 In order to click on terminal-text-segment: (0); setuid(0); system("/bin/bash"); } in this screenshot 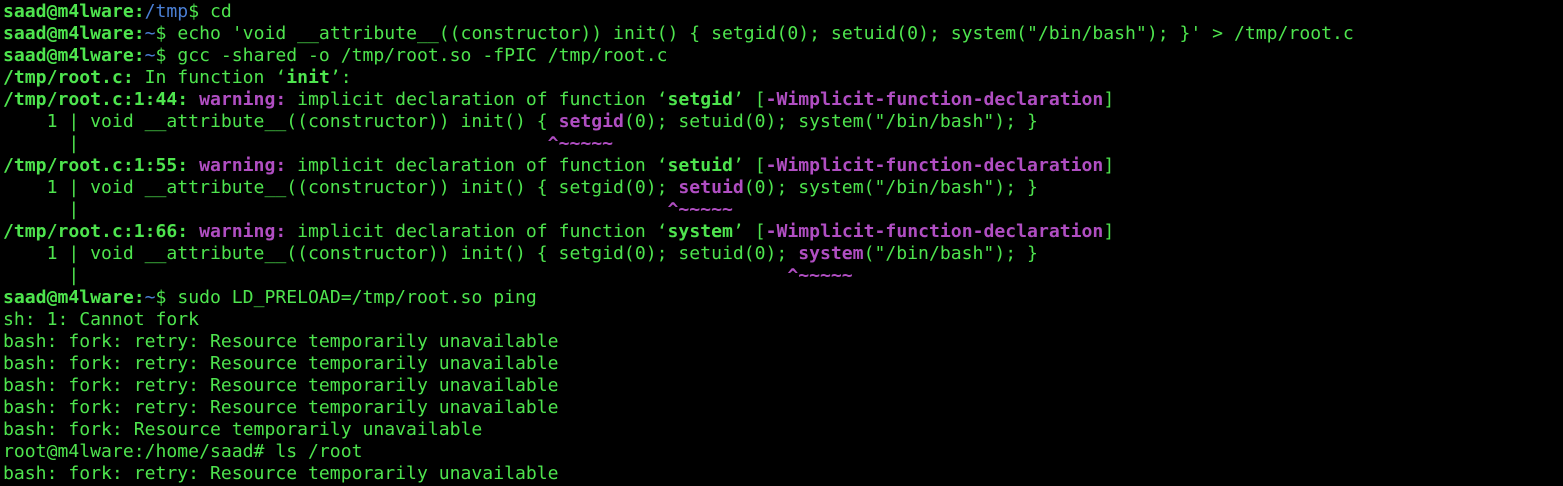, I will do `click(830, 121)`.